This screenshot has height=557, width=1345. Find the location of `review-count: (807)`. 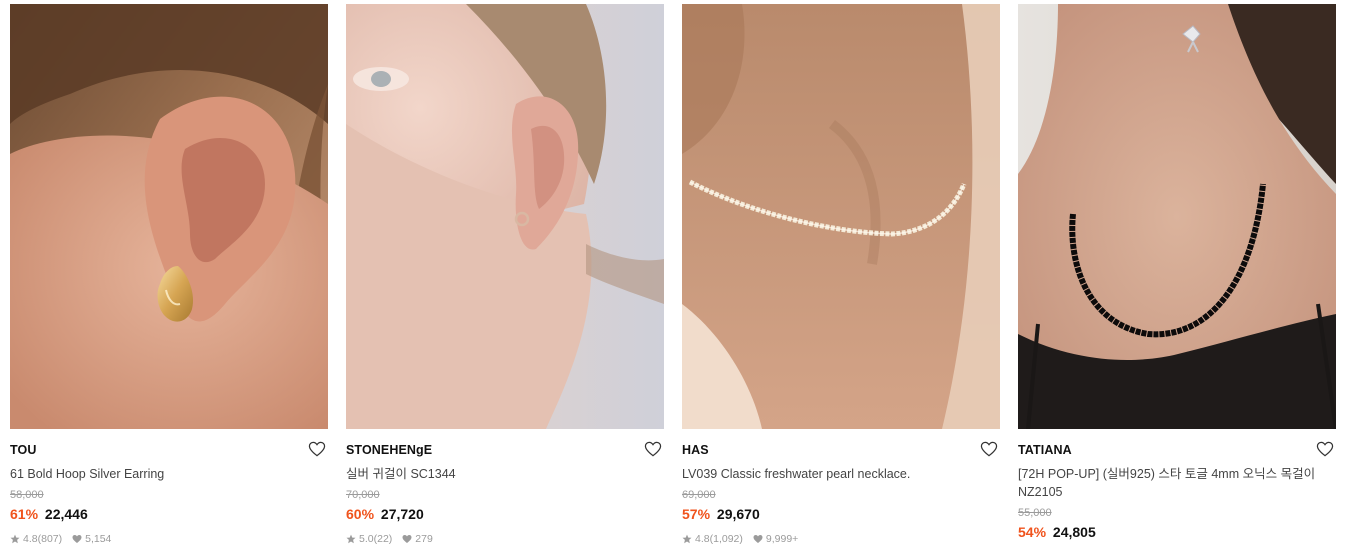

review-count: (807) is located at coordinates (50, 539).